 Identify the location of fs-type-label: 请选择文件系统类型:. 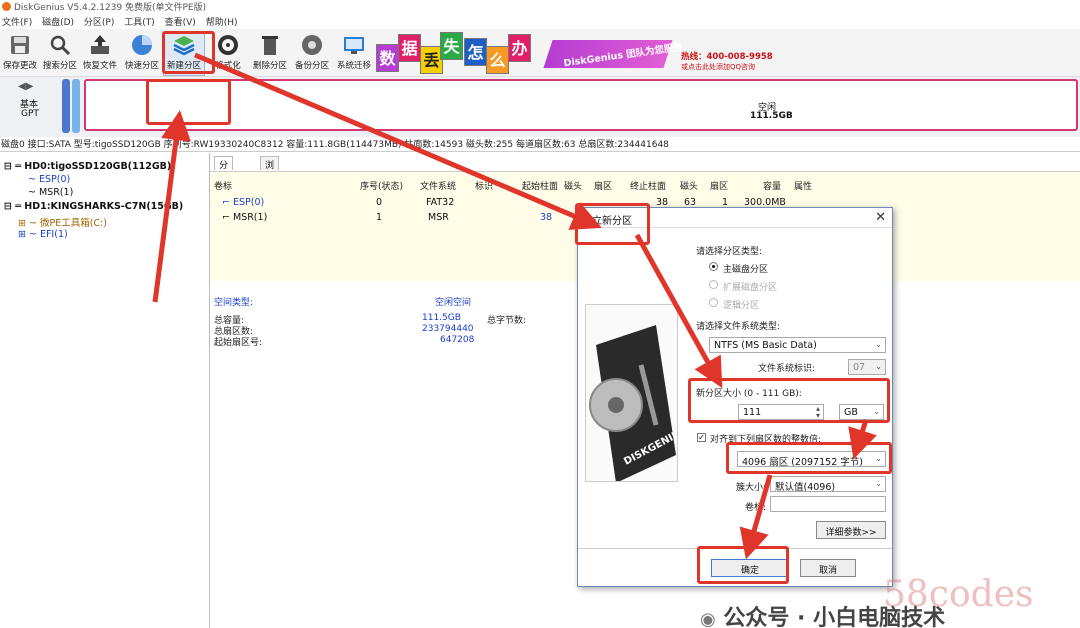
(738, 327).